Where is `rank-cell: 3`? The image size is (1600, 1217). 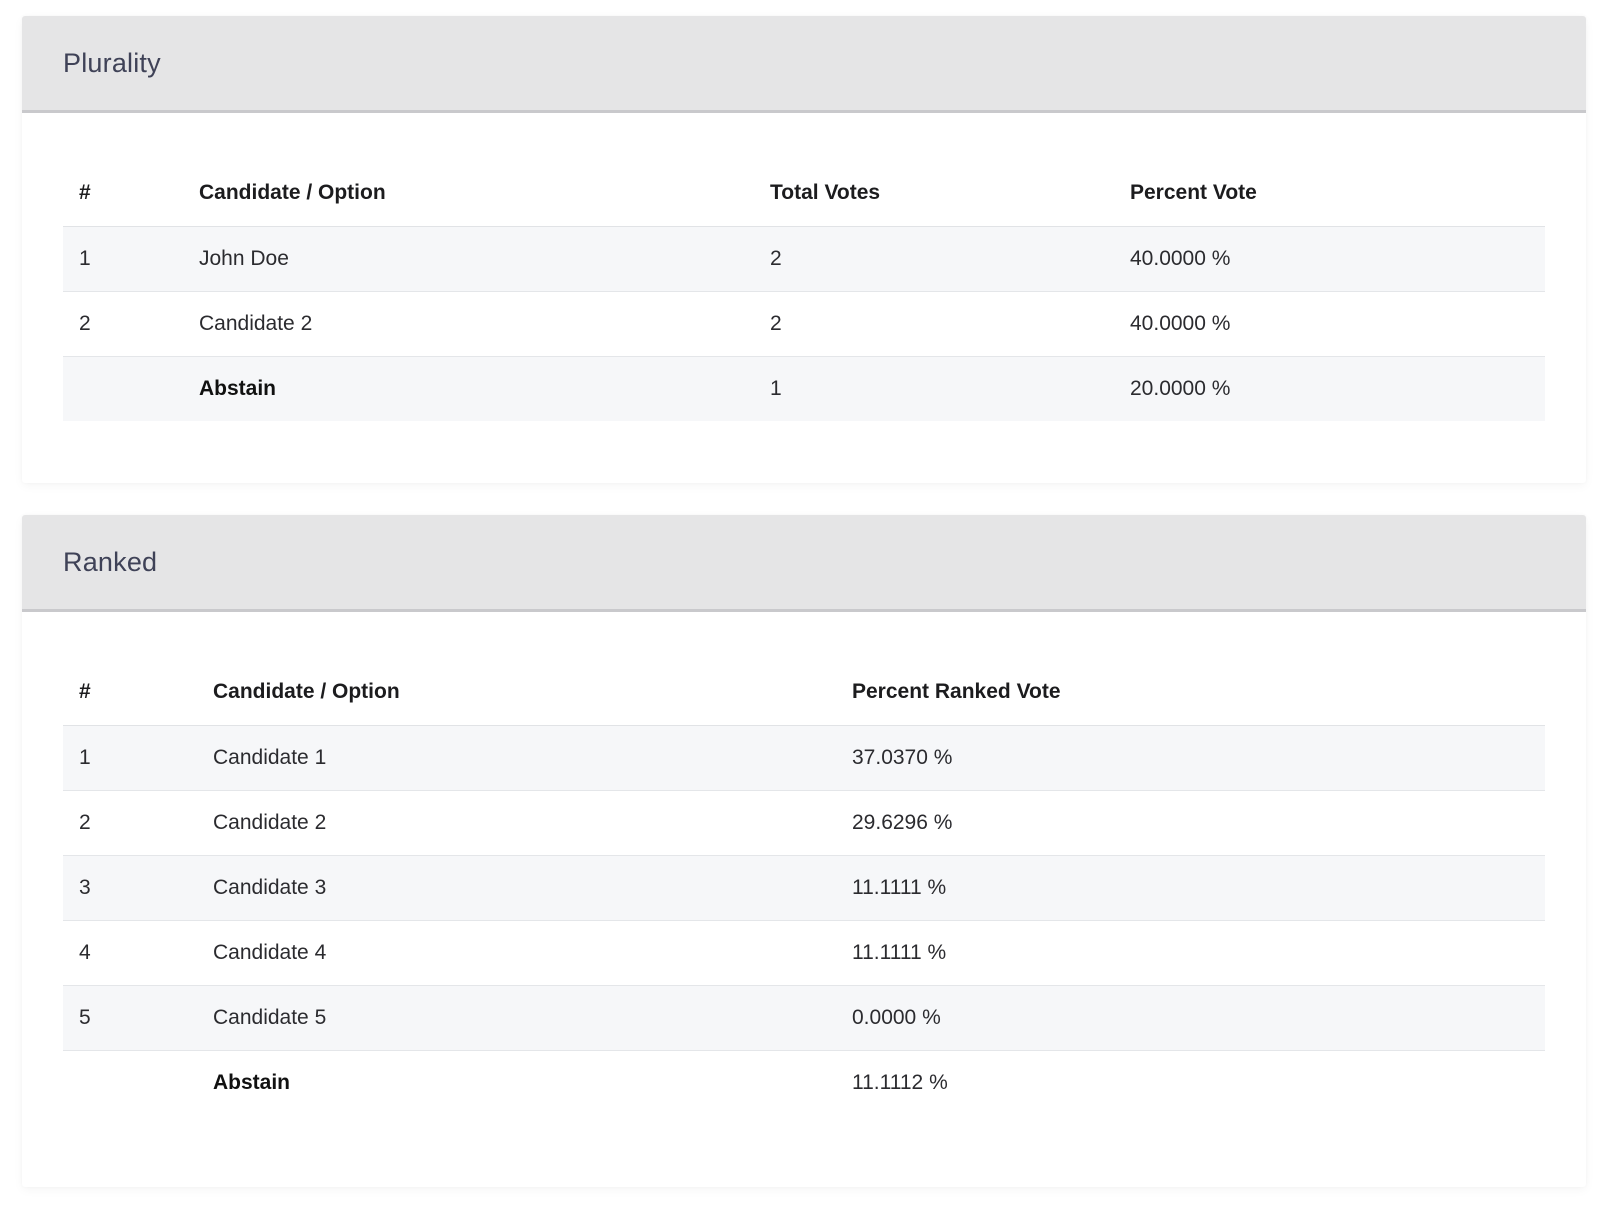
rank-cell: 3 is located at coordinates (130, 888).